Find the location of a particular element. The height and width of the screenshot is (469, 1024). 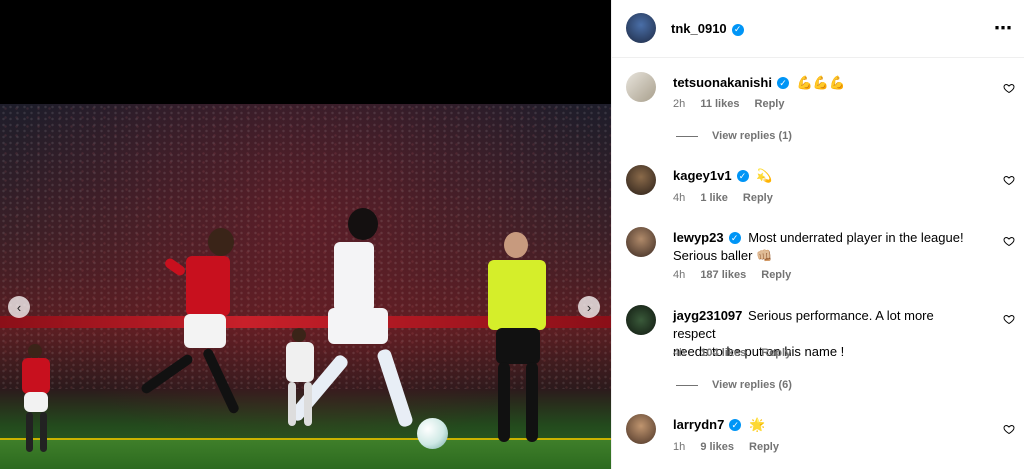

post-header: tnk_0910 ✓ ⋯ is located at coordinates (818, 29).